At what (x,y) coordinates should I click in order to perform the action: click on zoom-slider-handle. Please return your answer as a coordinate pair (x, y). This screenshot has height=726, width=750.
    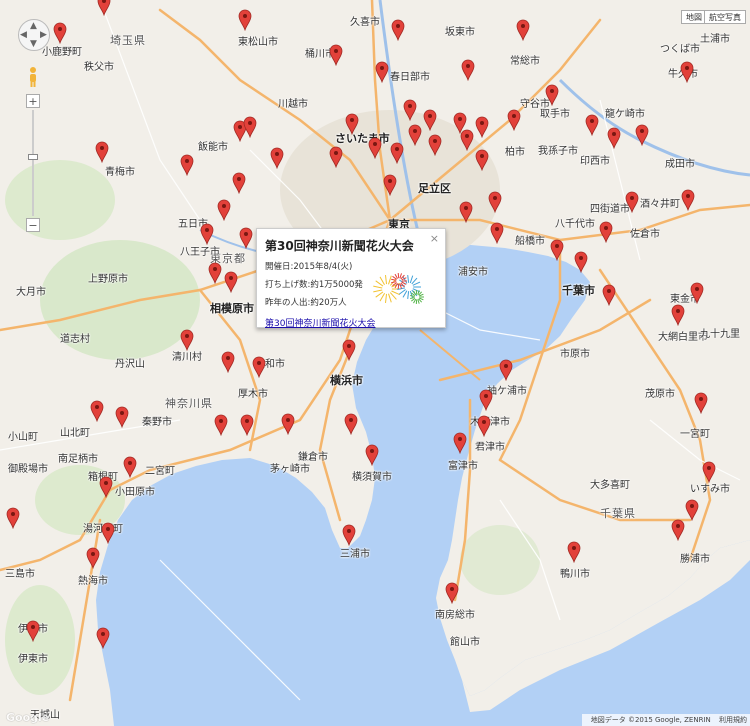
    Looking at the image, I should click on (33, 157).